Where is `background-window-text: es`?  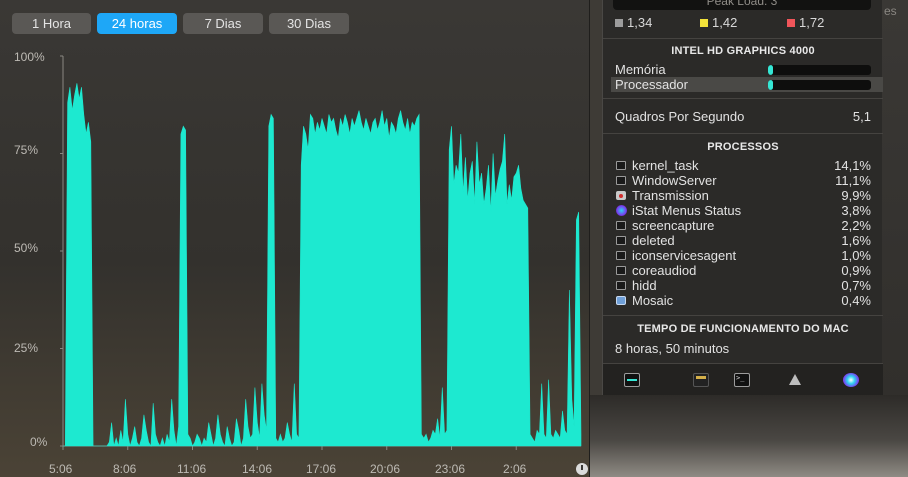 background-window-text: es is located at coordinates (890, 11).